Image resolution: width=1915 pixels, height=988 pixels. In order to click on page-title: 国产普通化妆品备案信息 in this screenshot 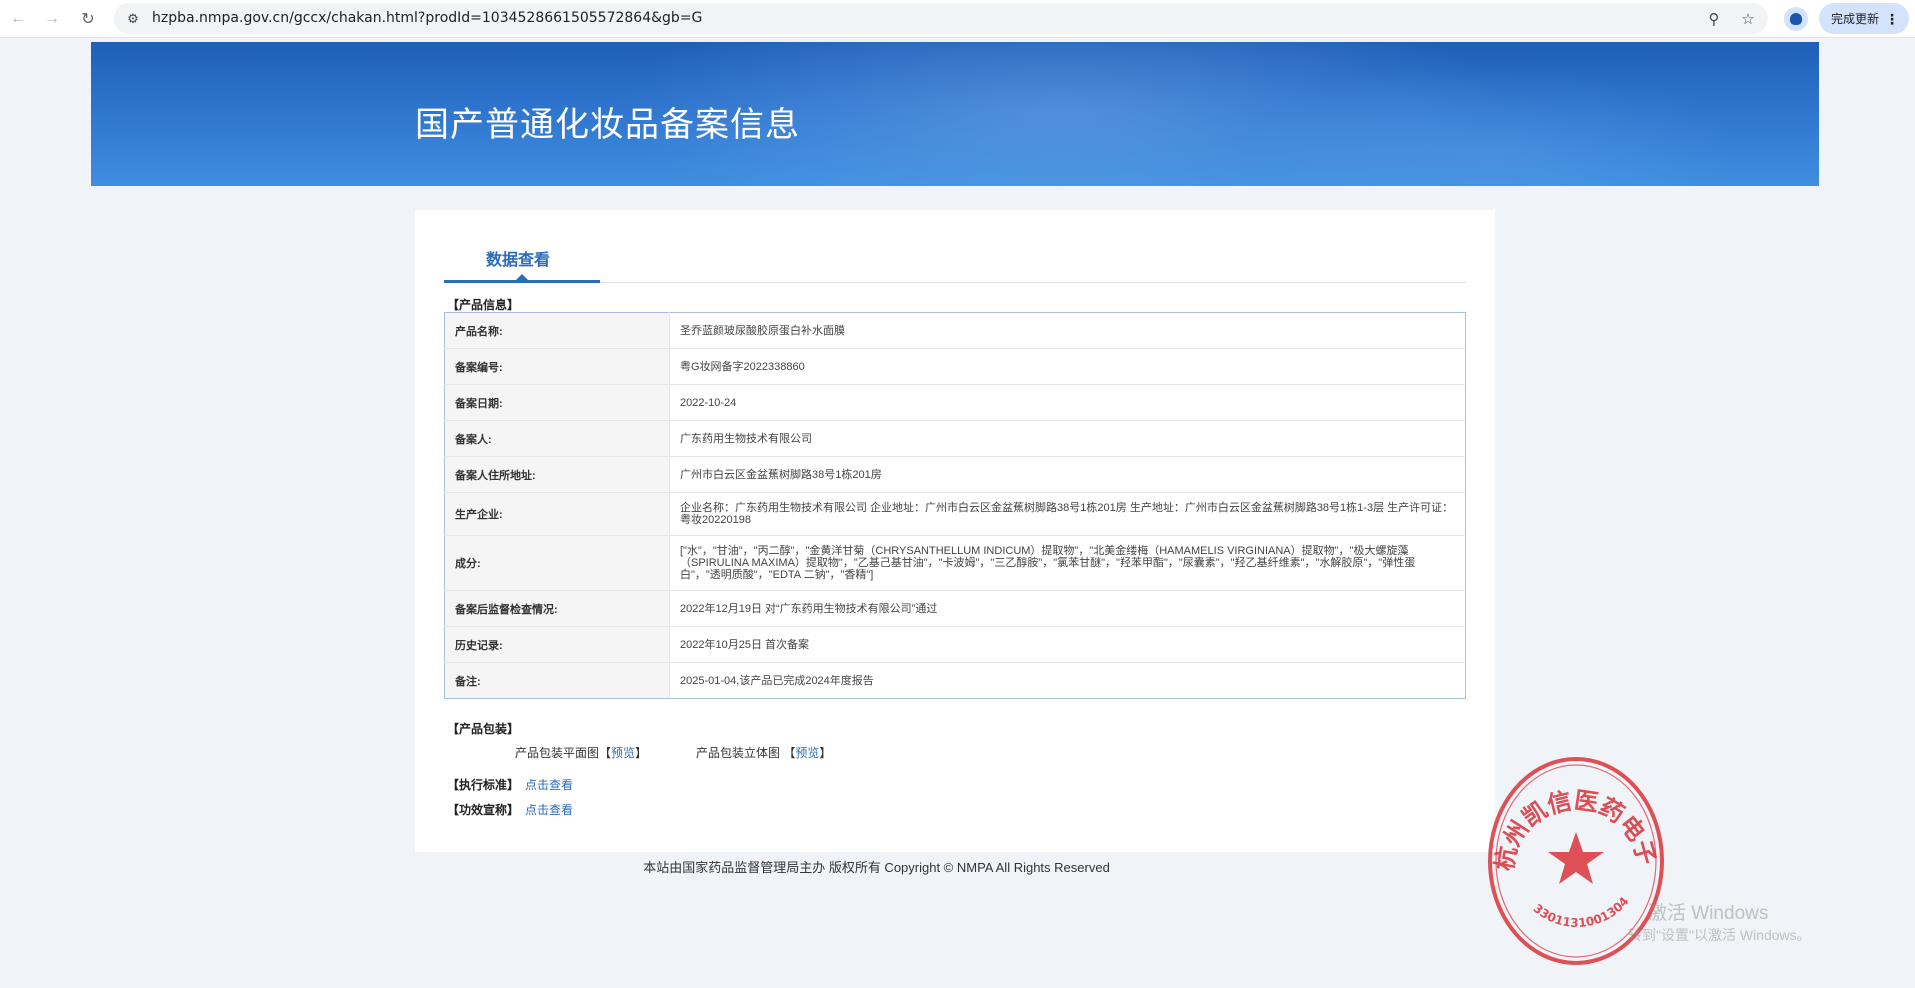, I will do `click(607, 125)`.